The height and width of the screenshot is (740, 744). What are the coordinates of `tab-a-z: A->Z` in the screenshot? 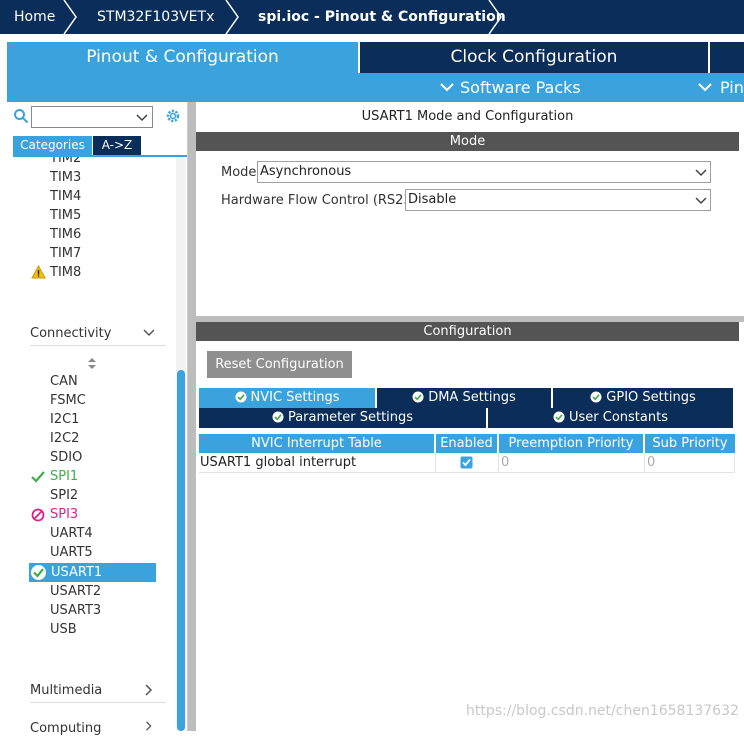 It's located at (117, 145).